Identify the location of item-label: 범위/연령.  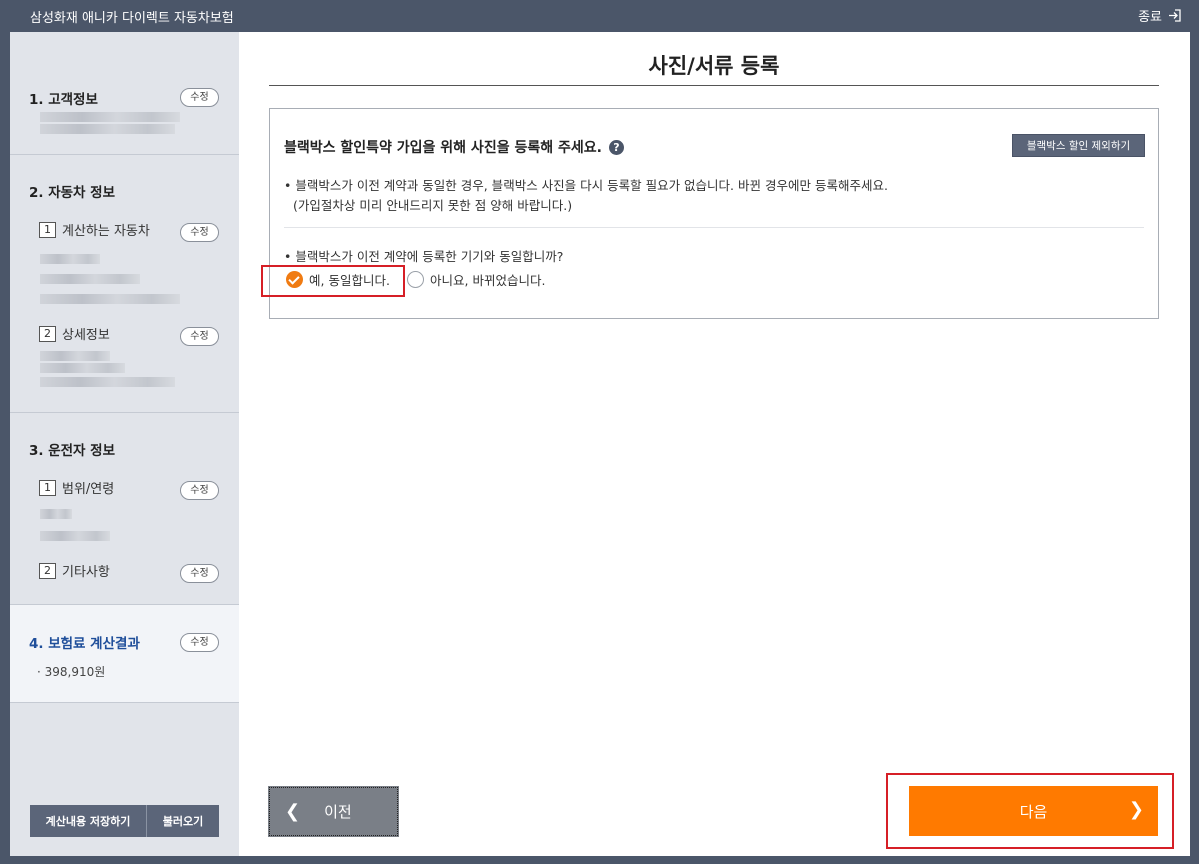
(88, 489).